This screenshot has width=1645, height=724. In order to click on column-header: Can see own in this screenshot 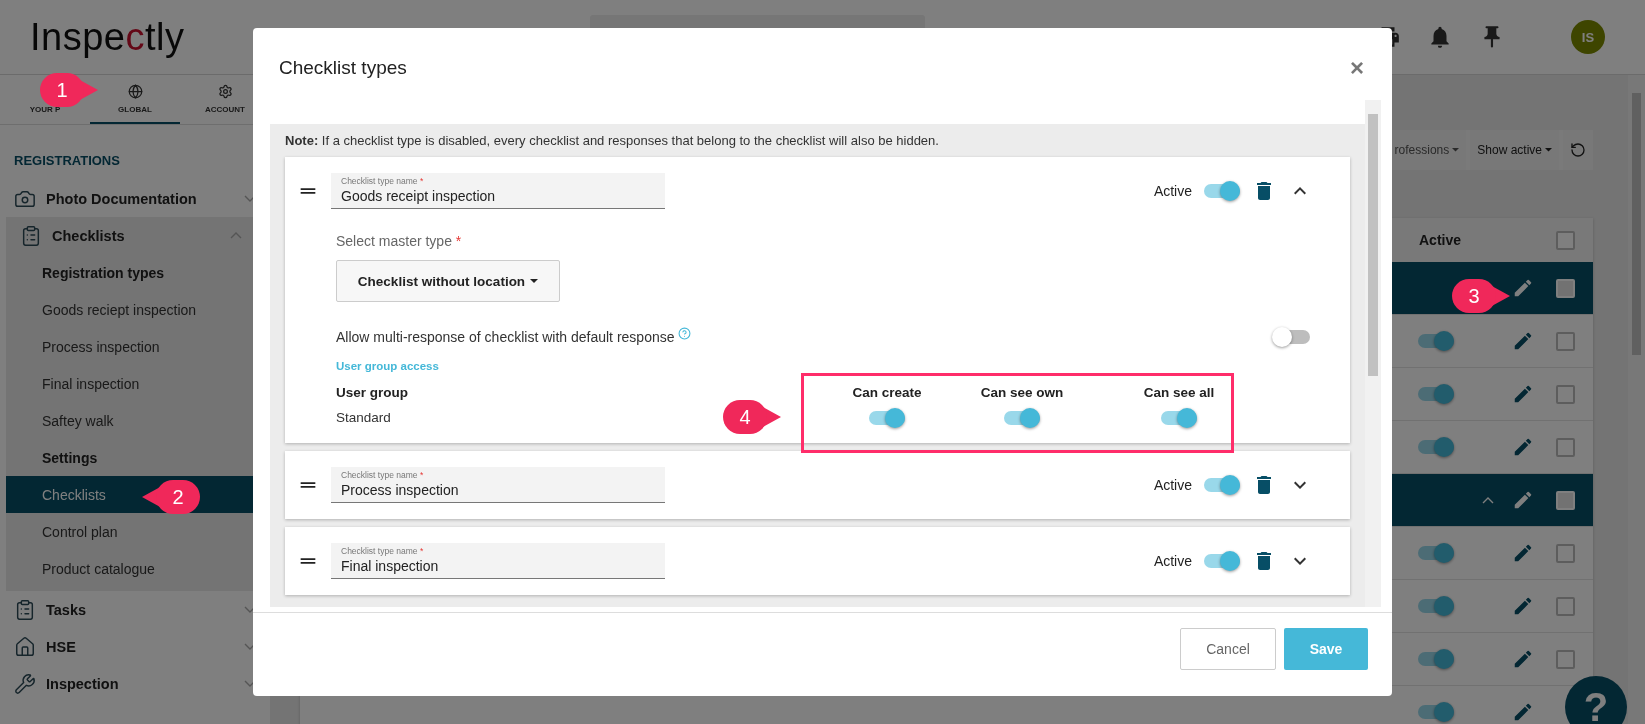, I will do `click(1022, 392)`.